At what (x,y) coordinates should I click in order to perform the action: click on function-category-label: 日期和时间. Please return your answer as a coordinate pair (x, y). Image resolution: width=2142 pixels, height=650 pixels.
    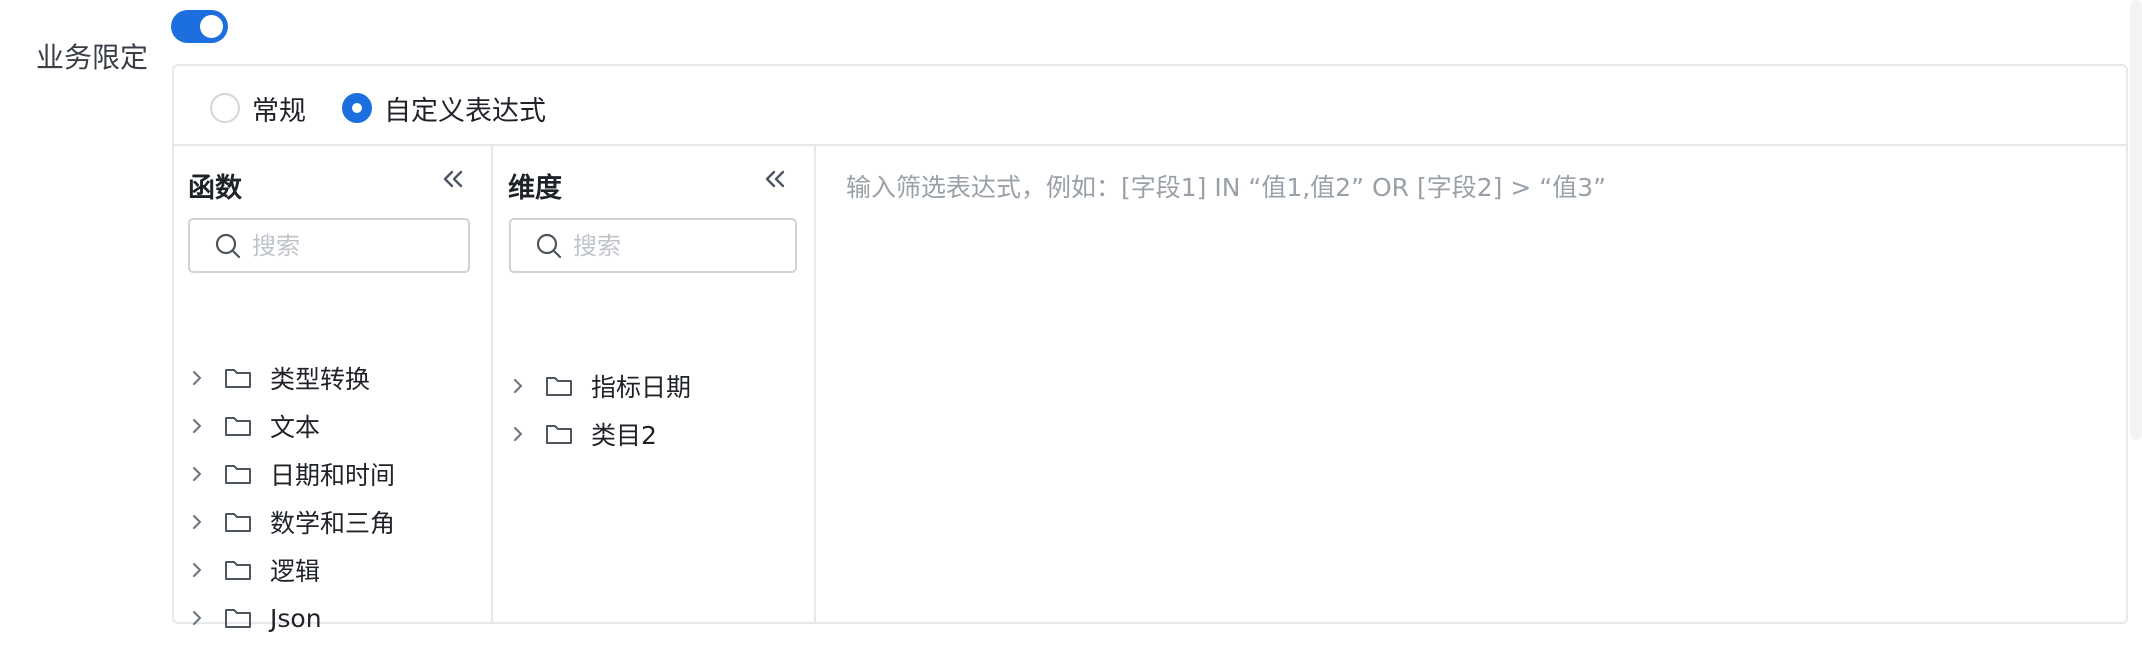
    Looking at the image, I should click on (333, 475).